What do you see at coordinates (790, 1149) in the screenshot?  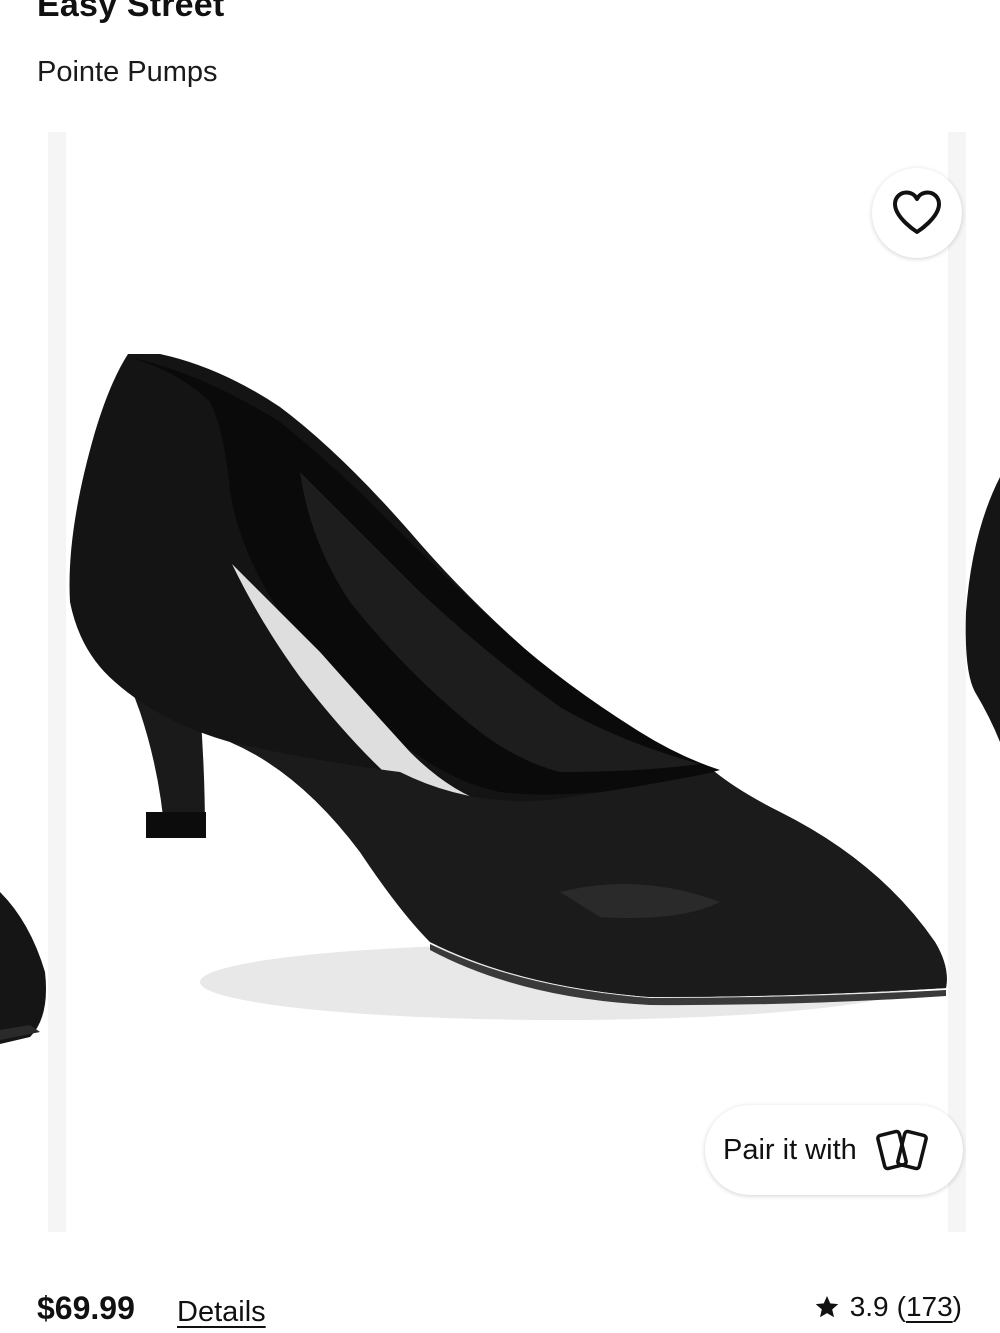 I see `pair-it-with-label: Pair it with` at bounding box center [790, 1149].